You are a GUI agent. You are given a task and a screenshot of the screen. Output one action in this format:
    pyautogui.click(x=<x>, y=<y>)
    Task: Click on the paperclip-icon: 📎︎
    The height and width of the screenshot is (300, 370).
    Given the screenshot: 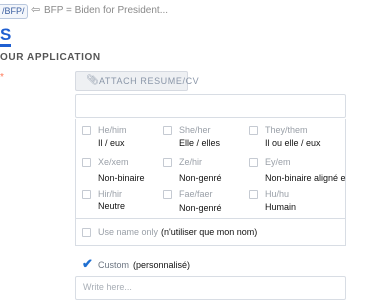 What is the action you would take?
    pyautogui.click(x=93, y=80)
    